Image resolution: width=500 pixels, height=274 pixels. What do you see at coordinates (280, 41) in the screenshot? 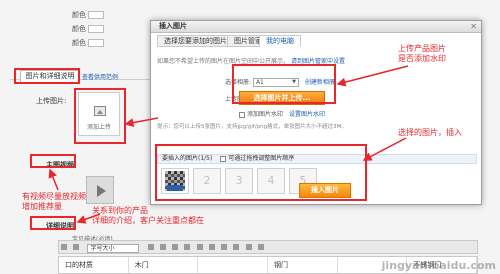
I see `tab-my-computer: 我的电脑` at bounding box center [280, 41].